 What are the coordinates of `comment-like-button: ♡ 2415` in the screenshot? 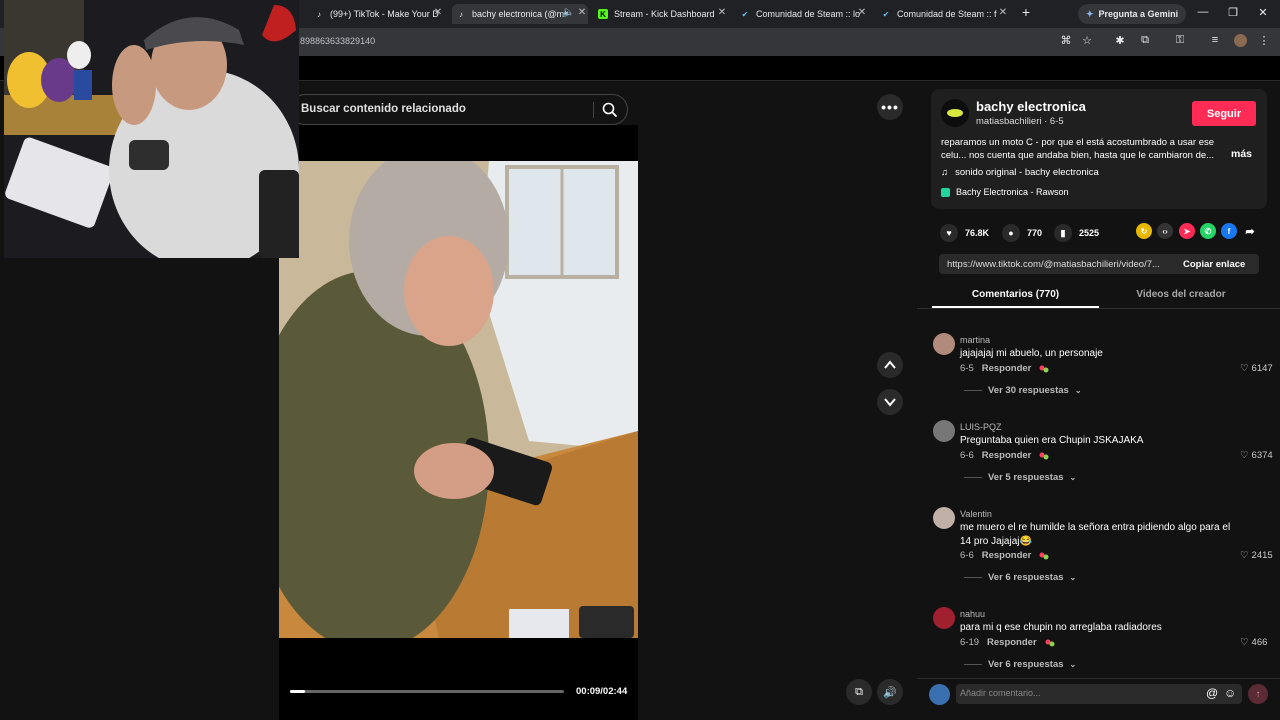 It's located at (1256, 555).